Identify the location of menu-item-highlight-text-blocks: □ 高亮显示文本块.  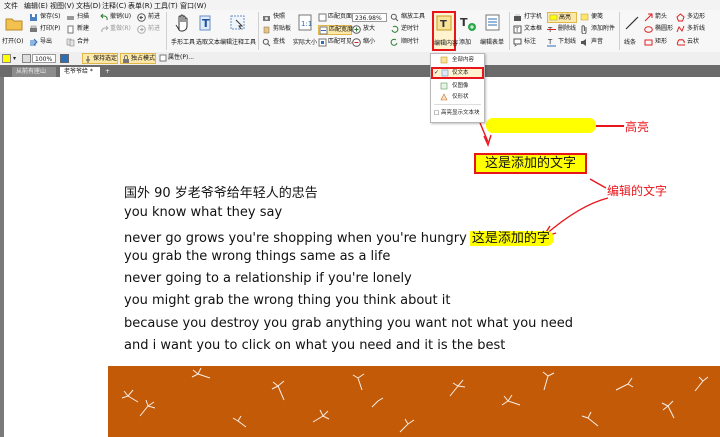
(457, 113).